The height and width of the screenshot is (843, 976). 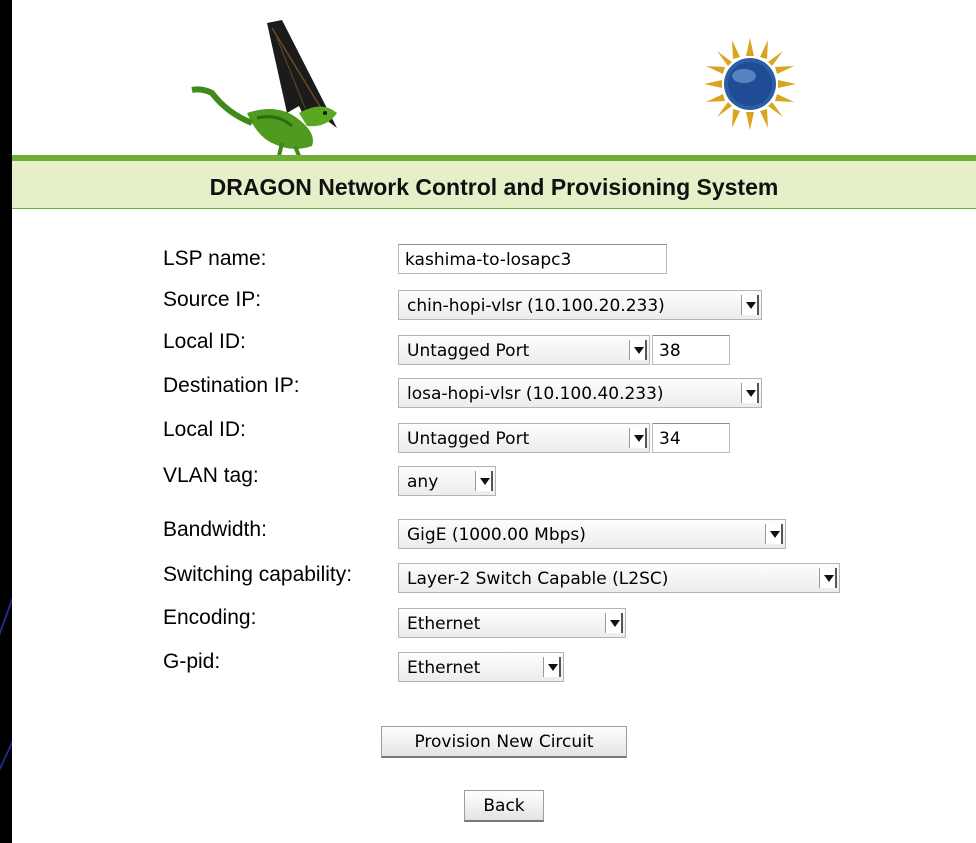 What do you see at coordinates (204, 429) in the screenshot?
I see `destination-local-id-label: Local ID:` at bounding box center [204, 429].